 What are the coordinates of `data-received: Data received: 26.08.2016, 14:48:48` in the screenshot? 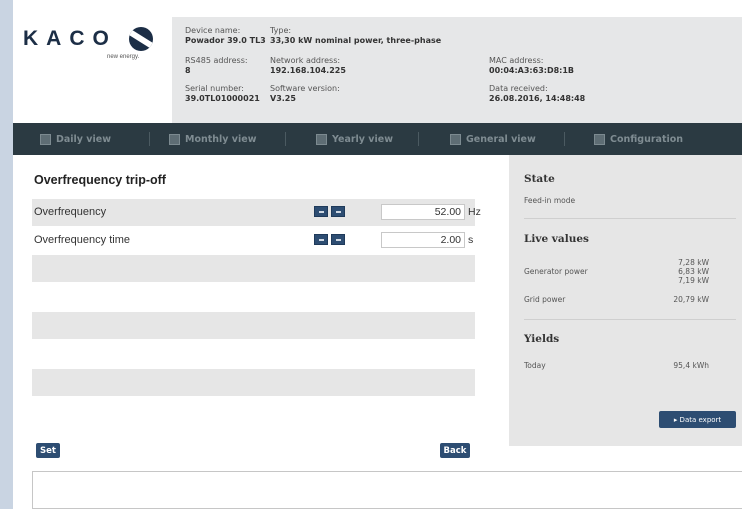 It's located at (537, 93).